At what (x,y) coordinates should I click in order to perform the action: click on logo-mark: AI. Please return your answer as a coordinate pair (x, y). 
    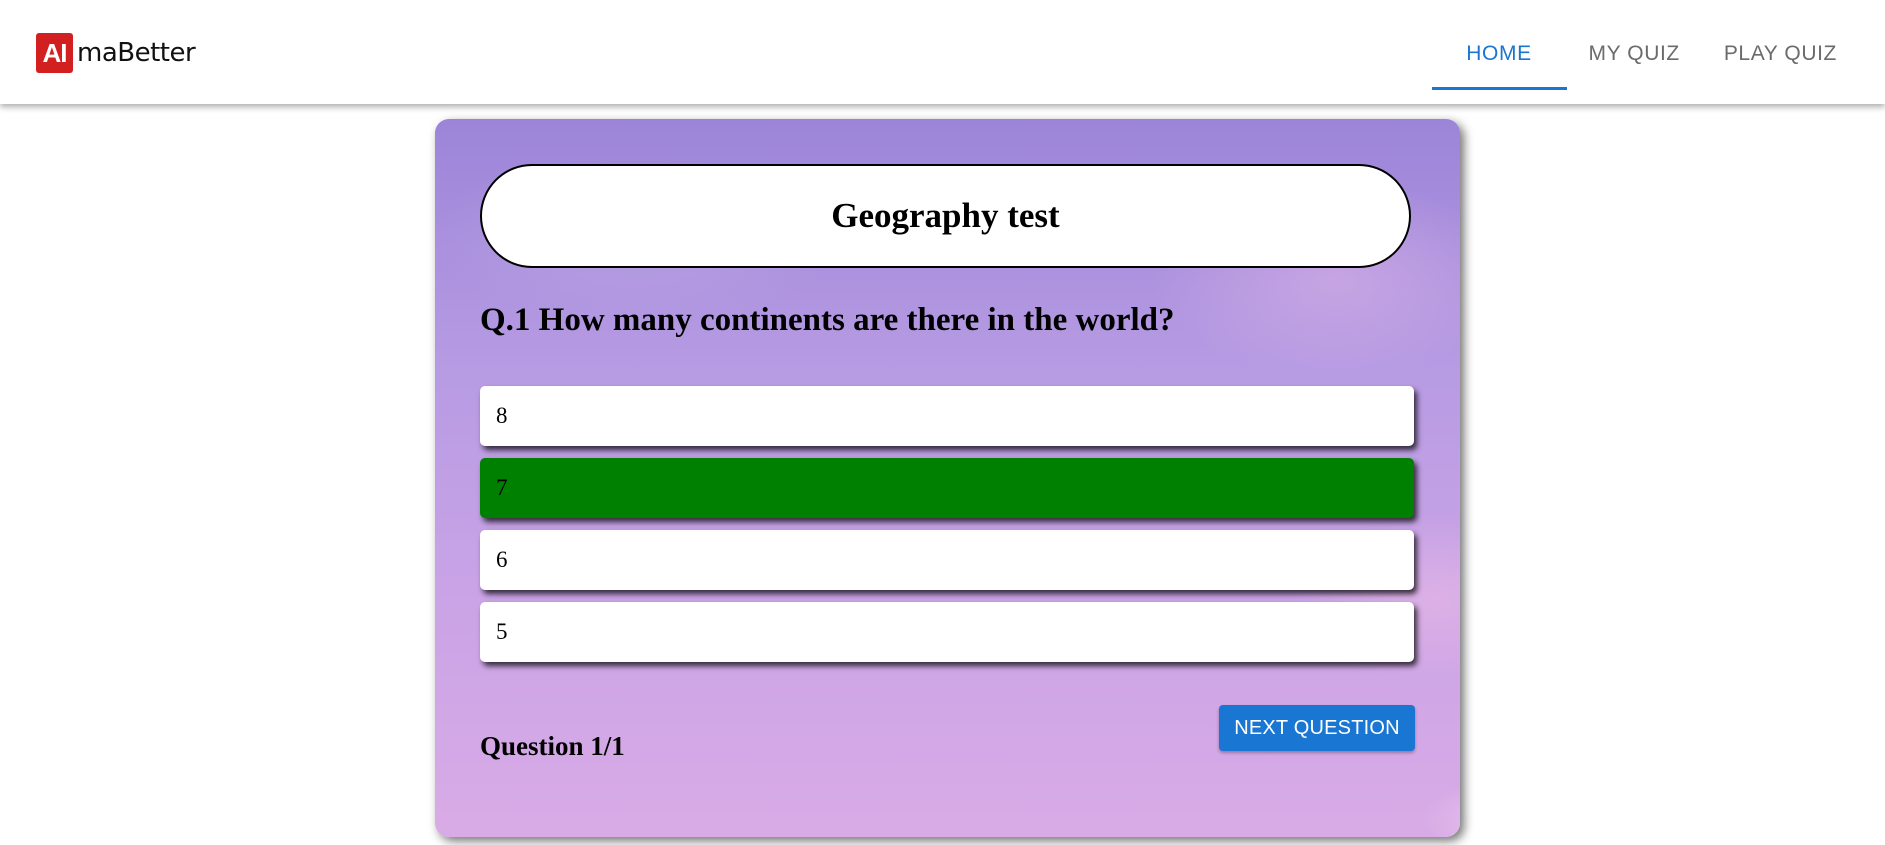
    Looking at the image, I should click on (54, 53).